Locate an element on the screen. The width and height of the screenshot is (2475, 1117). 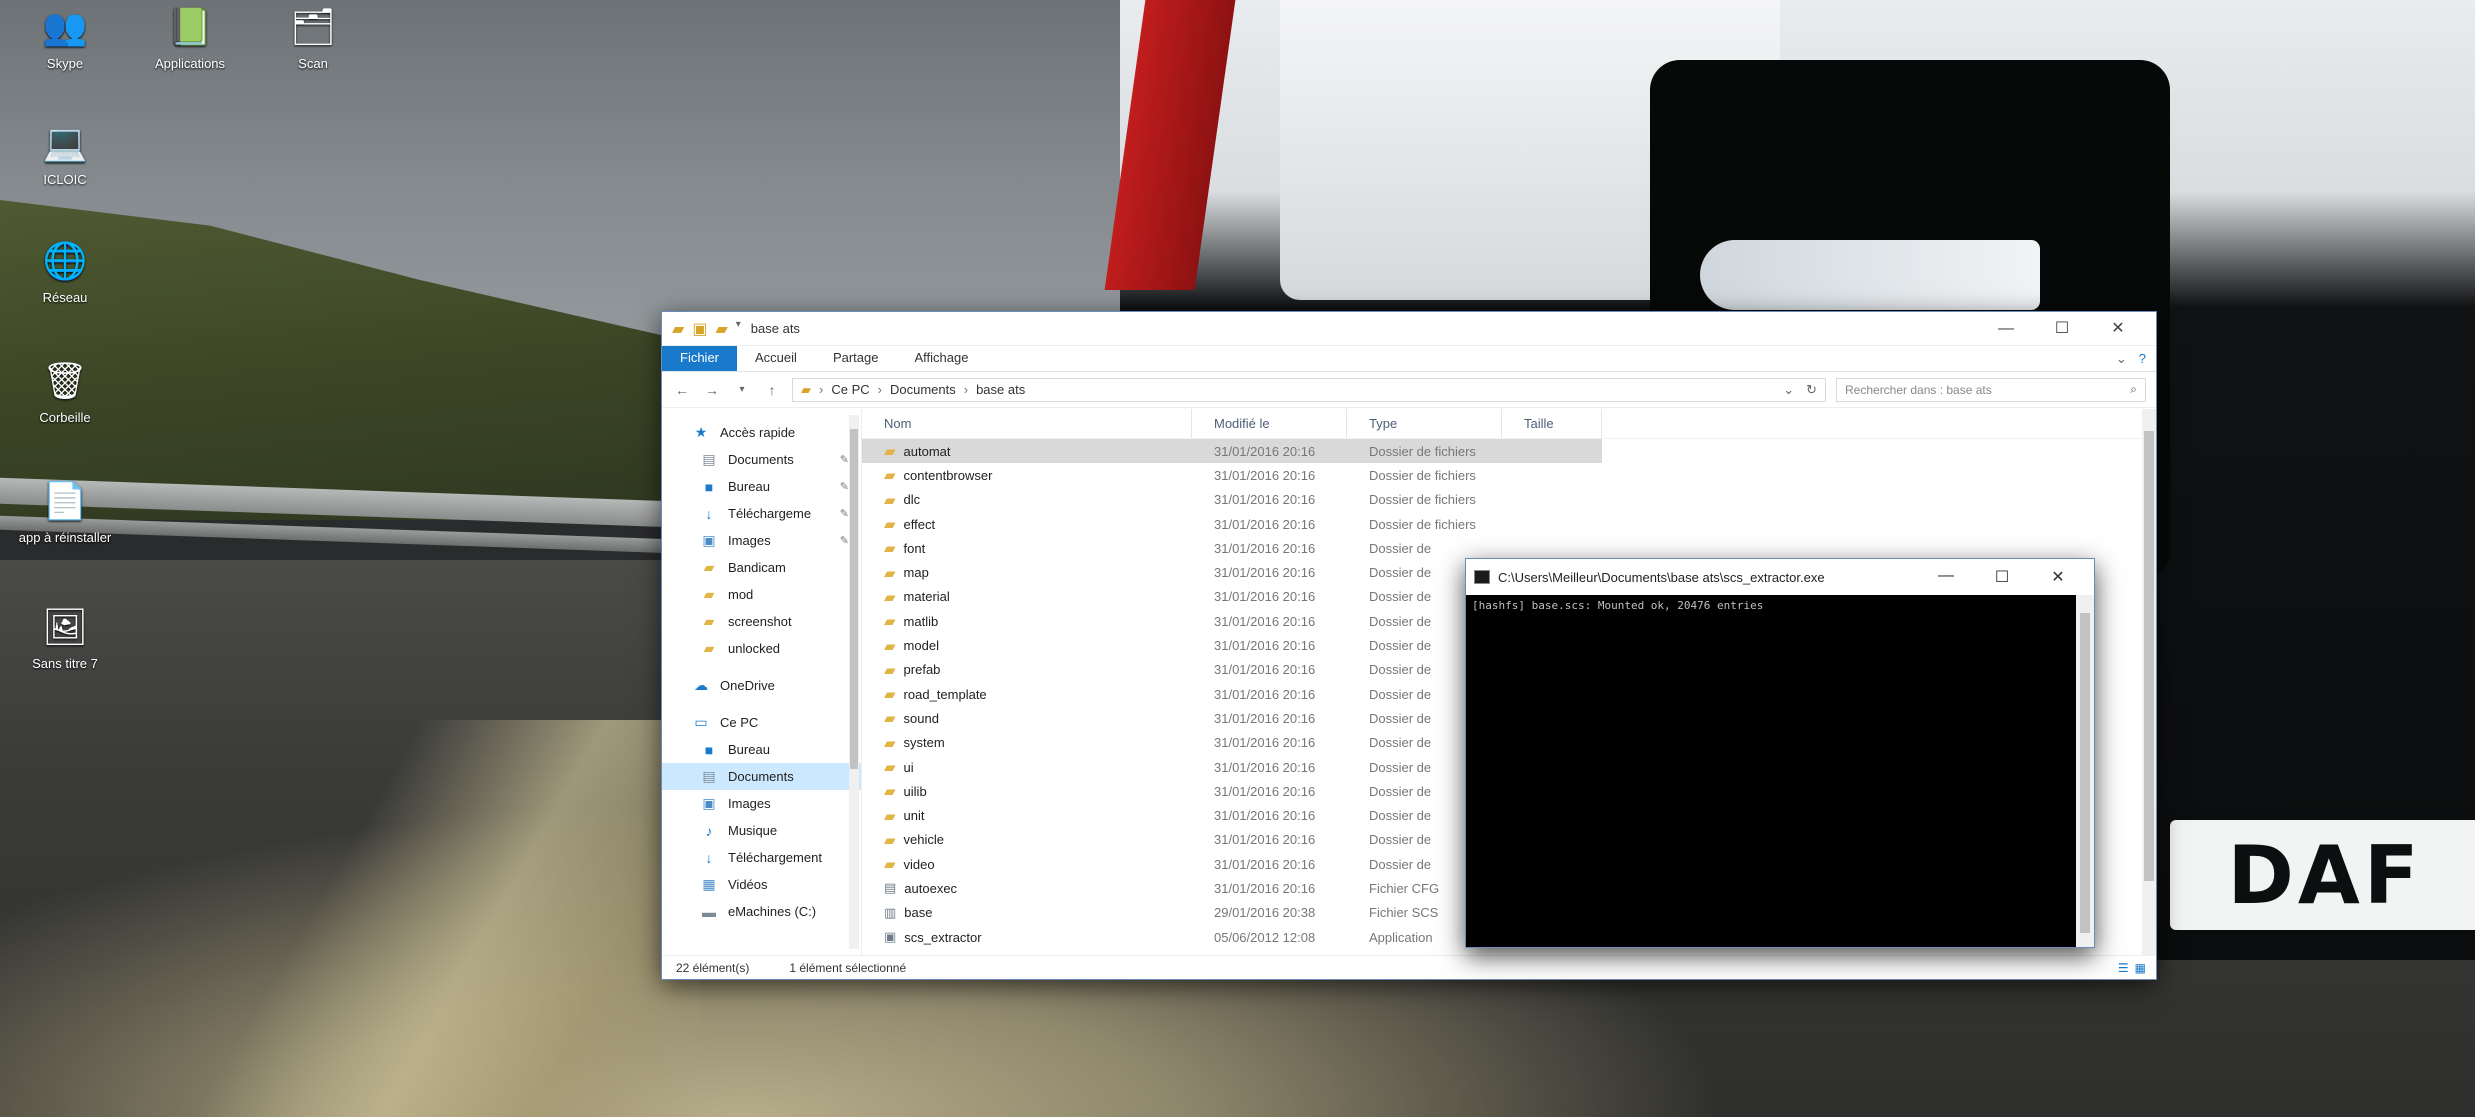
column-header-name: Nom is located at coordinates (1027, 423).